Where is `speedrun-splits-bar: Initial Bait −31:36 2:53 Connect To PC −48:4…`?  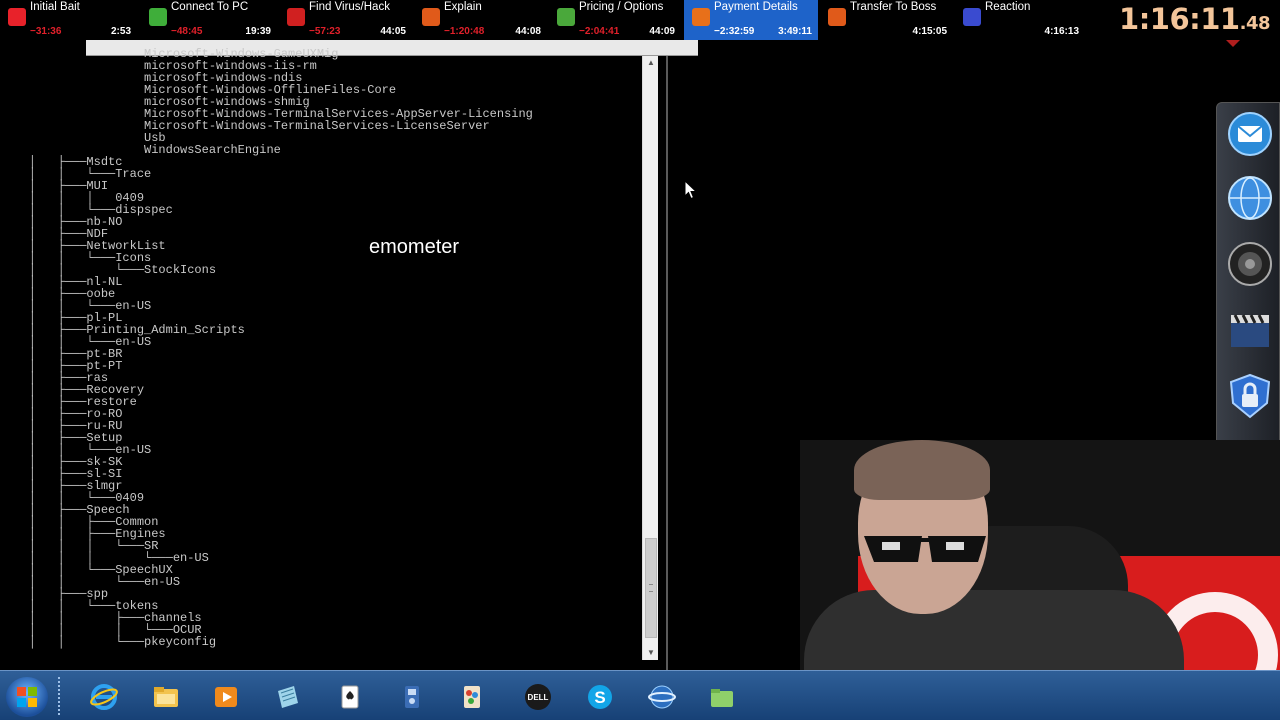 speedrun-splits-bar: Initial Bait −31:36 2:53 Connect To PC −48:4… is located at coordinates (640, 20).